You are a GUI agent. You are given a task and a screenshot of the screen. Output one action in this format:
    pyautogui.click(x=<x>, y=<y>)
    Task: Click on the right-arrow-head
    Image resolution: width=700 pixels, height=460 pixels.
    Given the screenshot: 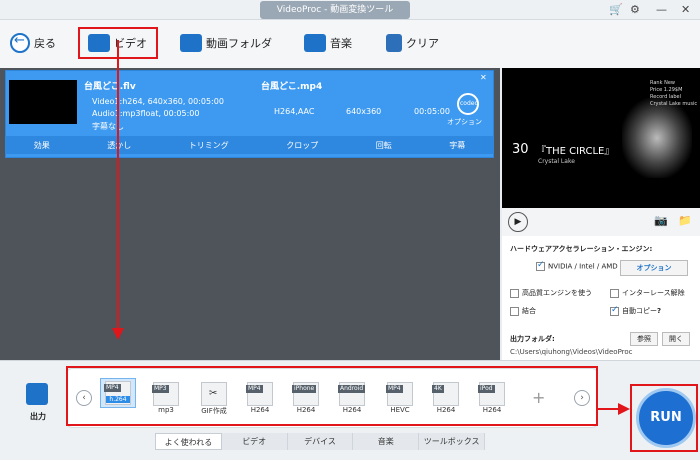 What is the action you would take?
    pyautogui.click(x=624, y=409)
    